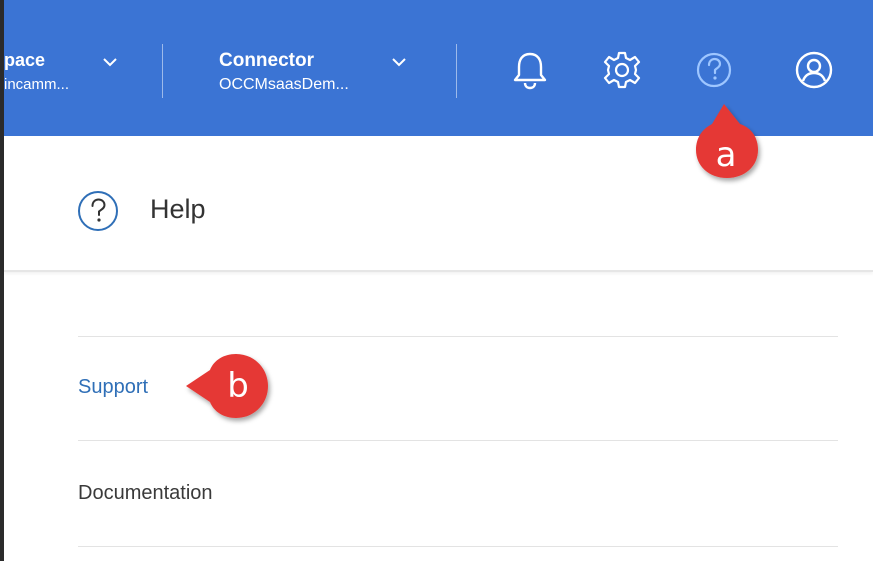  Describe the element at coordinates (266, 60) in the screenshot. I see `connector-title: Connector` at that location.